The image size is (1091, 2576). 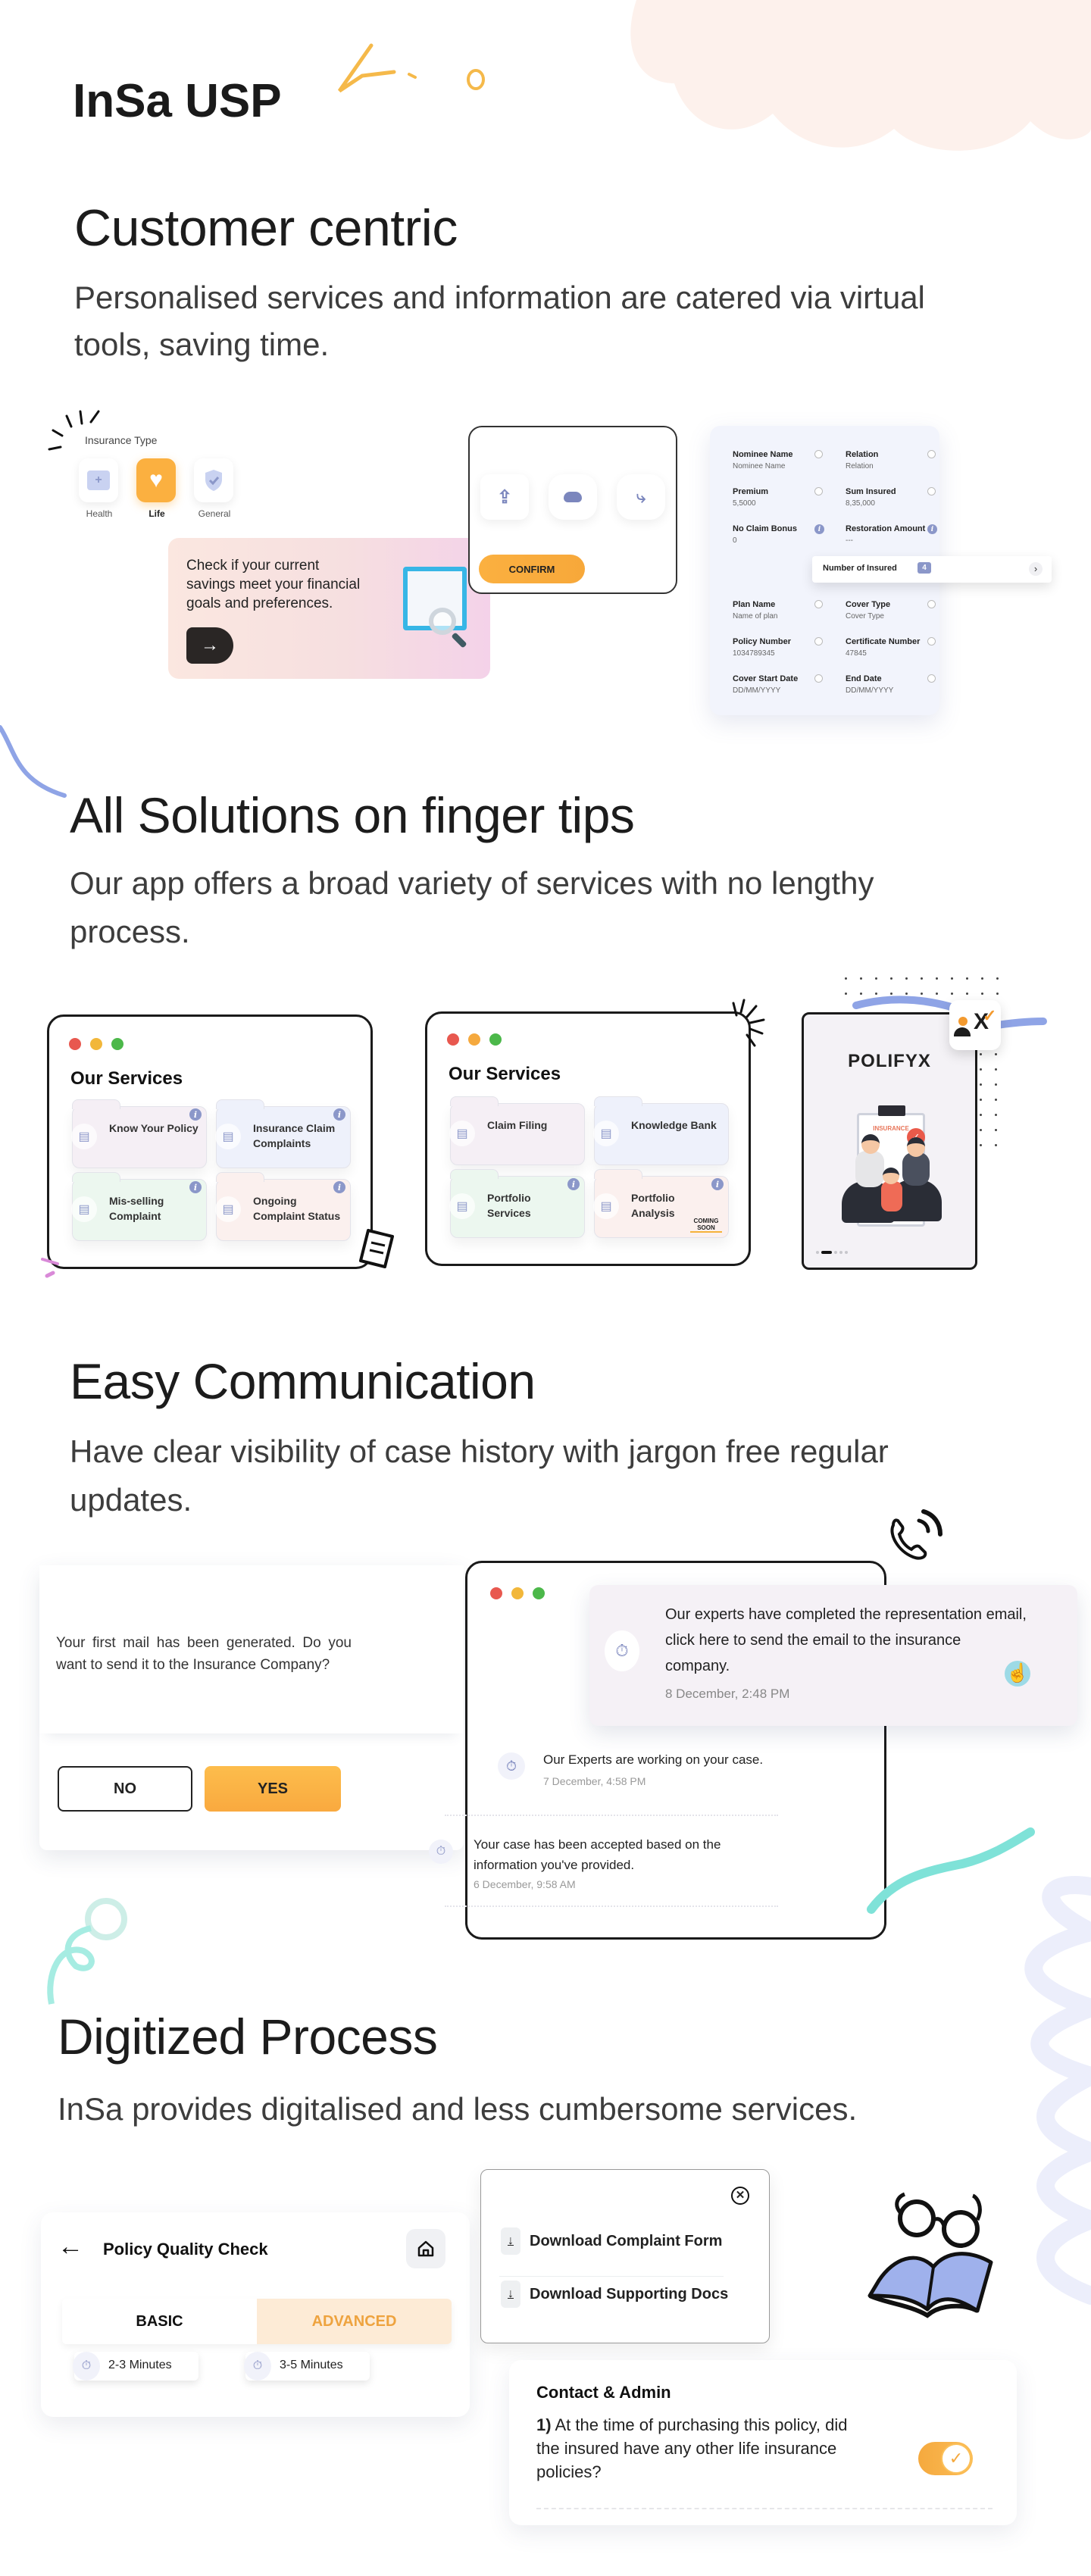 What do you see at coordinates (273, 1789) in the screenshot?
I see `yes-button: YES` at bounding box center [273, 1789].